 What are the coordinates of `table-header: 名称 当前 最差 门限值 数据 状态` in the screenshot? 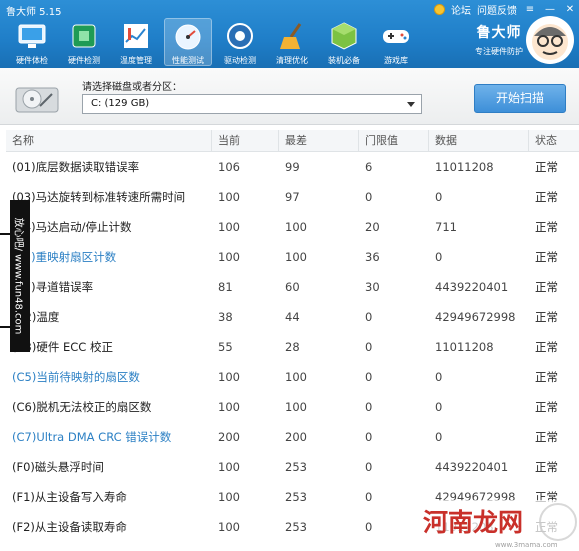 It's located at (292, 141).